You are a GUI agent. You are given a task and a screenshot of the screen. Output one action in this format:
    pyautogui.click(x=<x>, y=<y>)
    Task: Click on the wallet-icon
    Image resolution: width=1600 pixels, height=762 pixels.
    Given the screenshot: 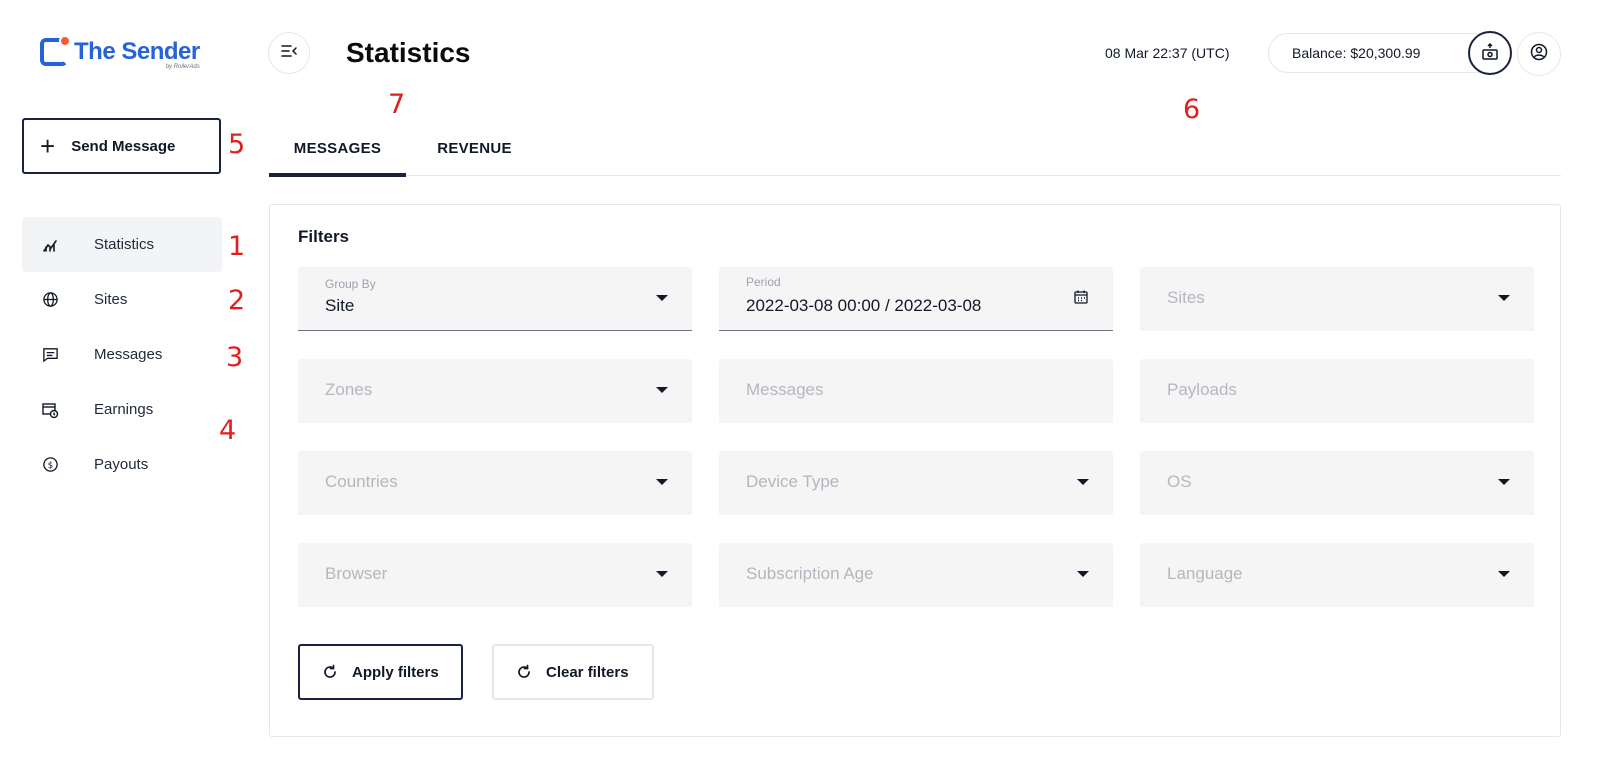 What is the action you would take?
    pyautogui.click(x=1490, y=53)
    